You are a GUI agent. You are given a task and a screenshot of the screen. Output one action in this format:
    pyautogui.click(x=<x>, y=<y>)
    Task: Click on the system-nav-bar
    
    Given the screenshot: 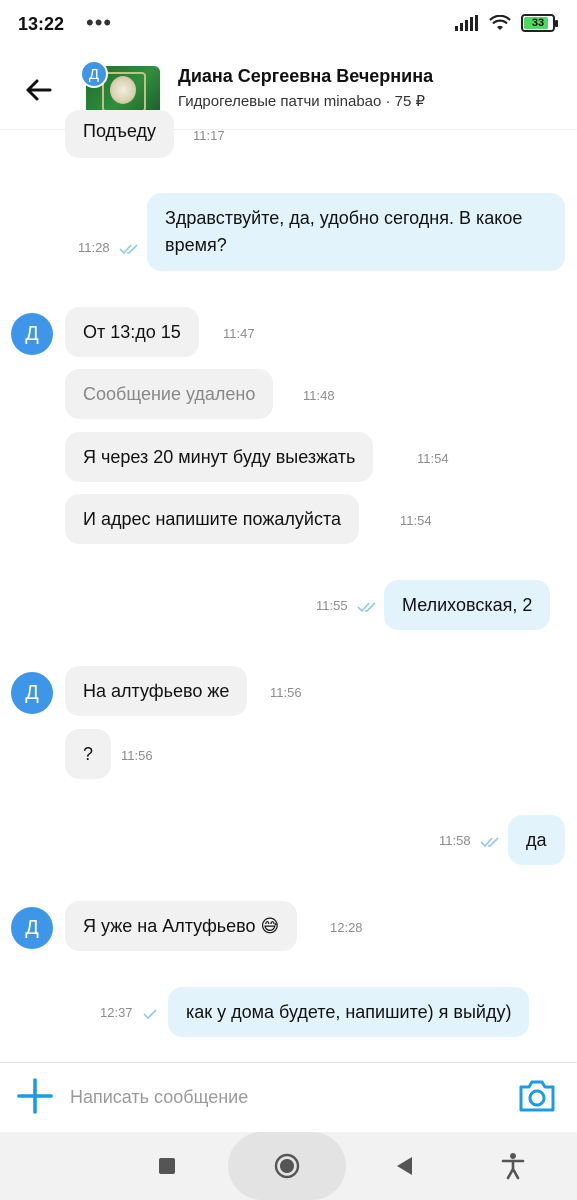 What is the action you would take?
    pyautogui.click(x=288, y=1166)
    